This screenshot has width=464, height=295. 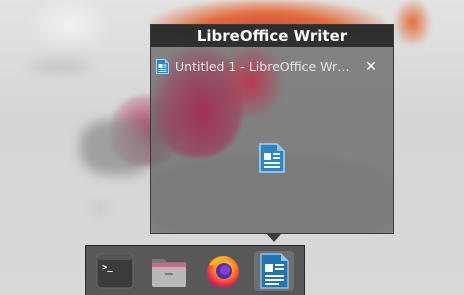 What do you see at coordinates (371, 67) in the screenshot?
I see `close-window-button: ✕` at bounding box center [371, 67].